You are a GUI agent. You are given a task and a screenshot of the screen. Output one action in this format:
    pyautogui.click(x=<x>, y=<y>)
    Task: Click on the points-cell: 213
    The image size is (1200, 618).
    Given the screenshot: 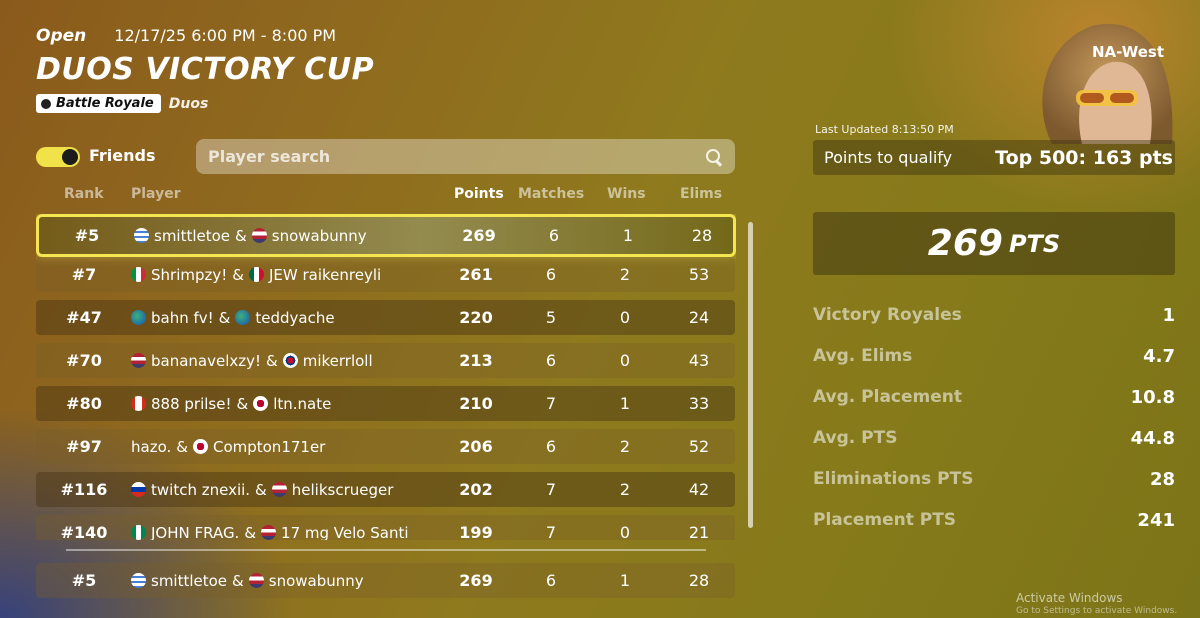 What is the action you would take?
    pyautogui.click(x=476, y=360)
    